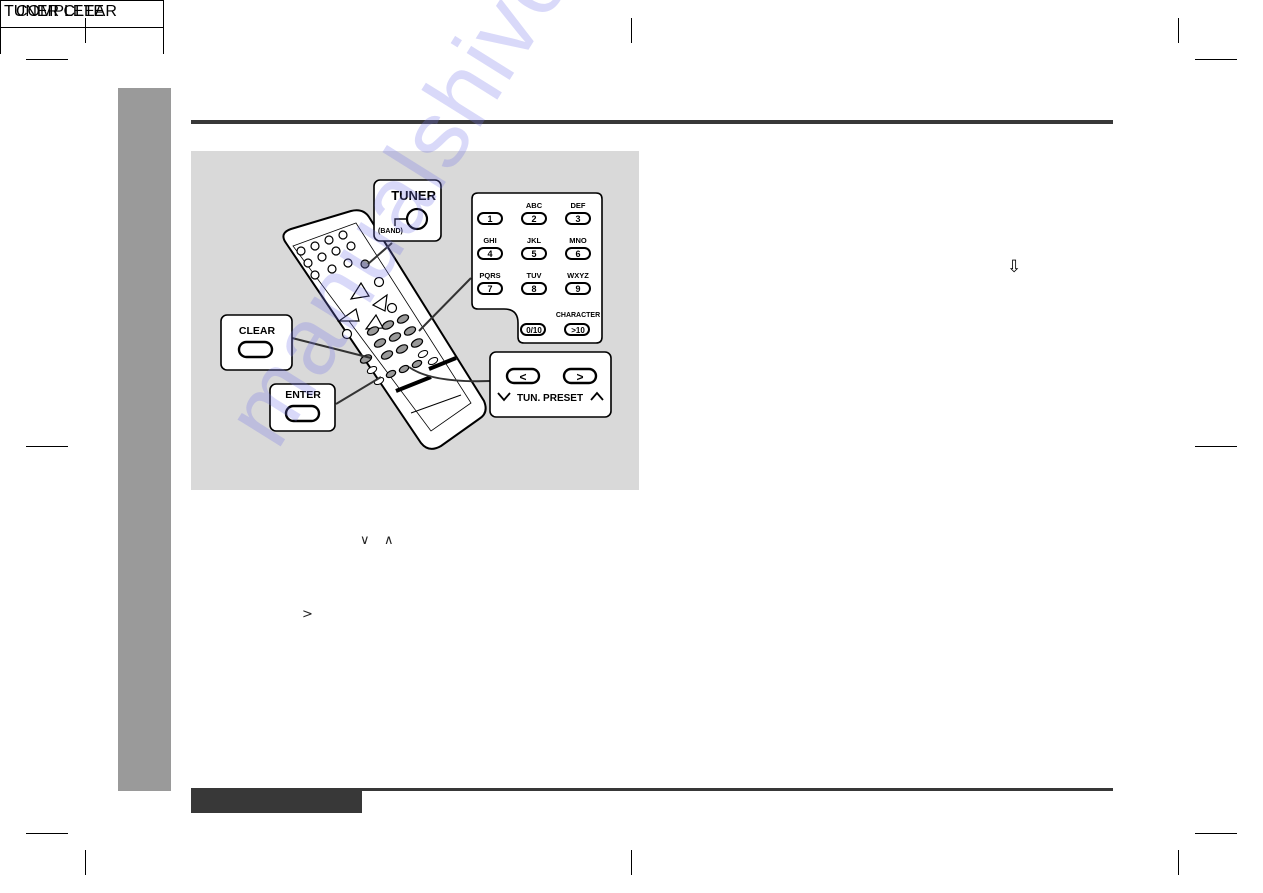 This screenshot has height=893, width=1263. I want to click on key-1: 1, so click(490, 218).